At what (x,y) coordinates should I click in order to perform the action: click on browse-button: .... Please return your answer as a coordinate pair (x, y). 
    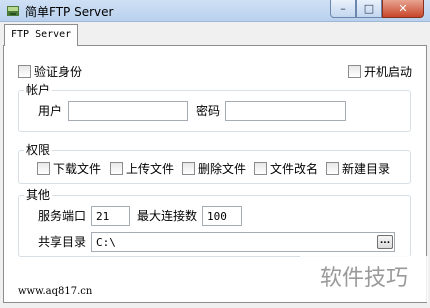
    Looking at the image, I should click on (385, 242).